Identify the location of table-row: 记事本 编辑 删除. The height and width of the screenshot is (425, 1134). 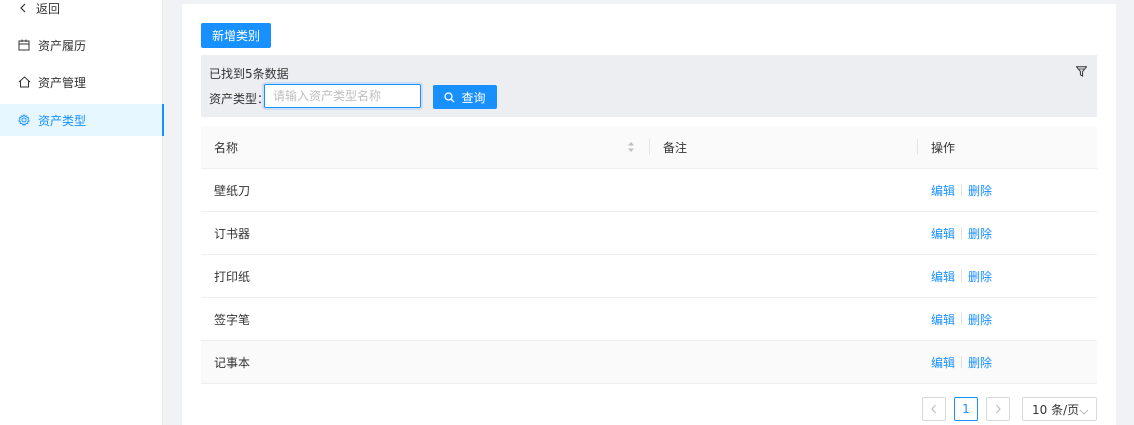
(649, 362).